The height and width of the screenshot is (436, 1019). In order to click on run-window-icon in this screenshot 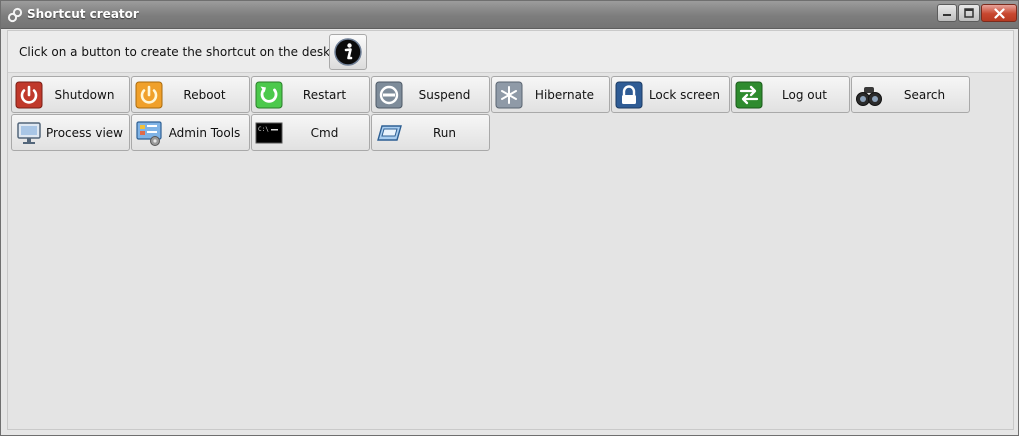, I will do `click(389, 133)`.